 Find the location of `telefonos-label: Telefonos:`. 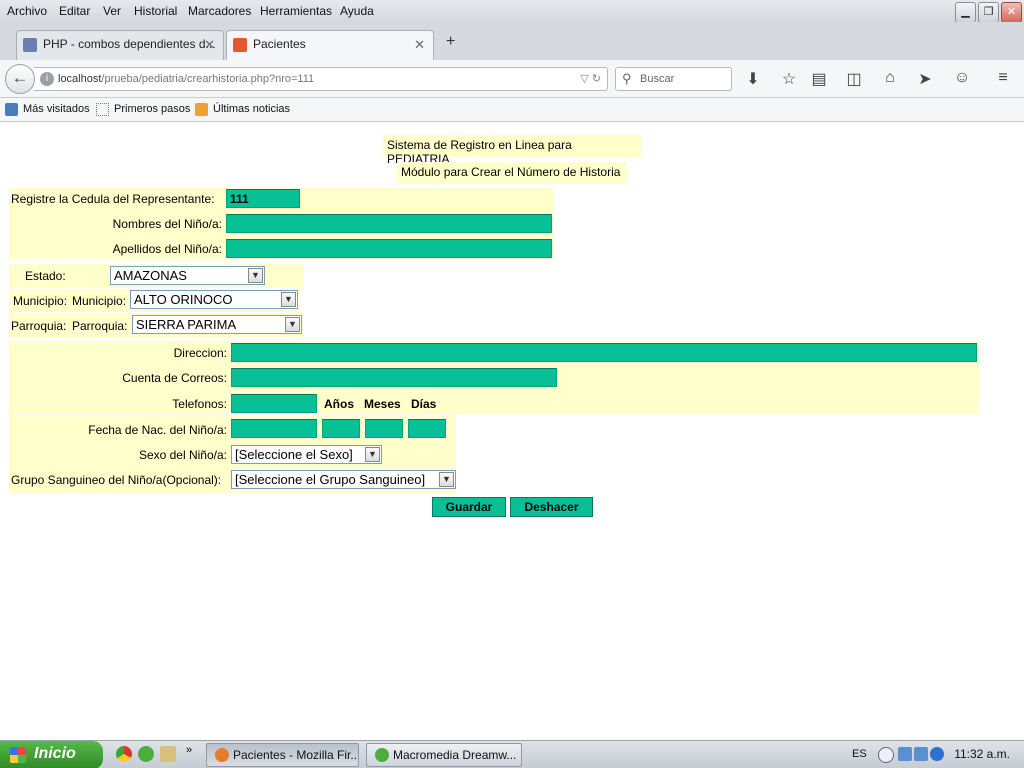

telefonos-label: Telefonos: is located at coordinates (199, 404).